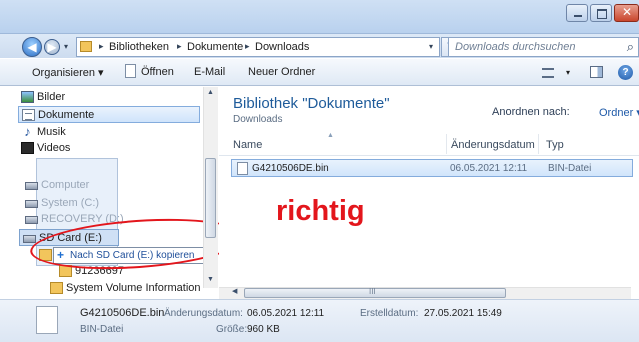  What do you see at coordinates (209, 72) in the screenshot?
I see `email-button: E-Mail` at bounding box center [209, 72].